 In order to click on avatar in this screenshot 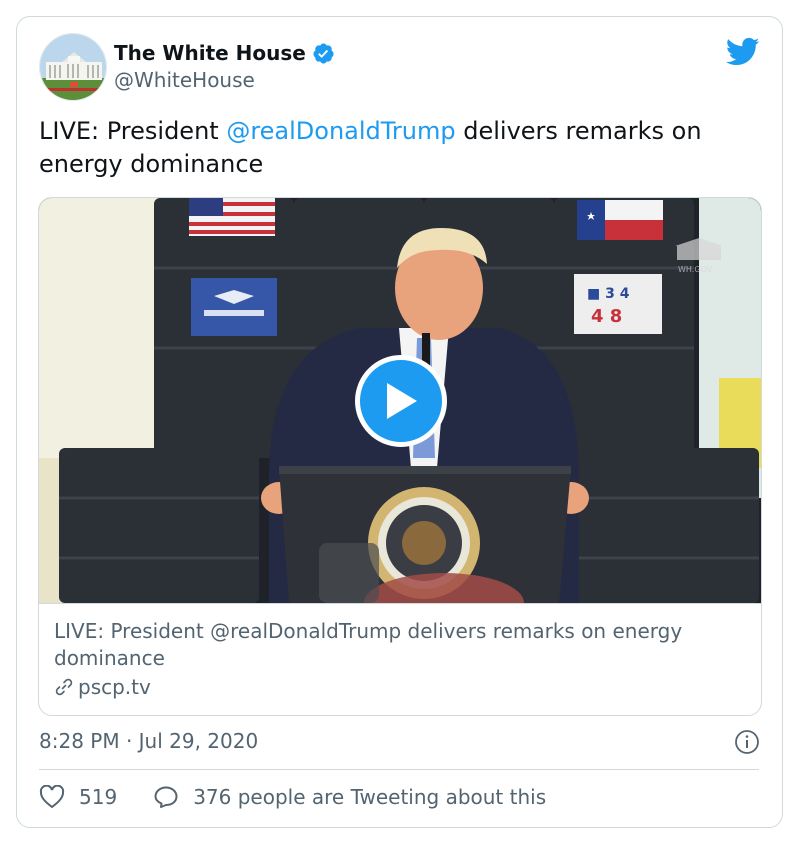, I will do `click(73, 67)`.